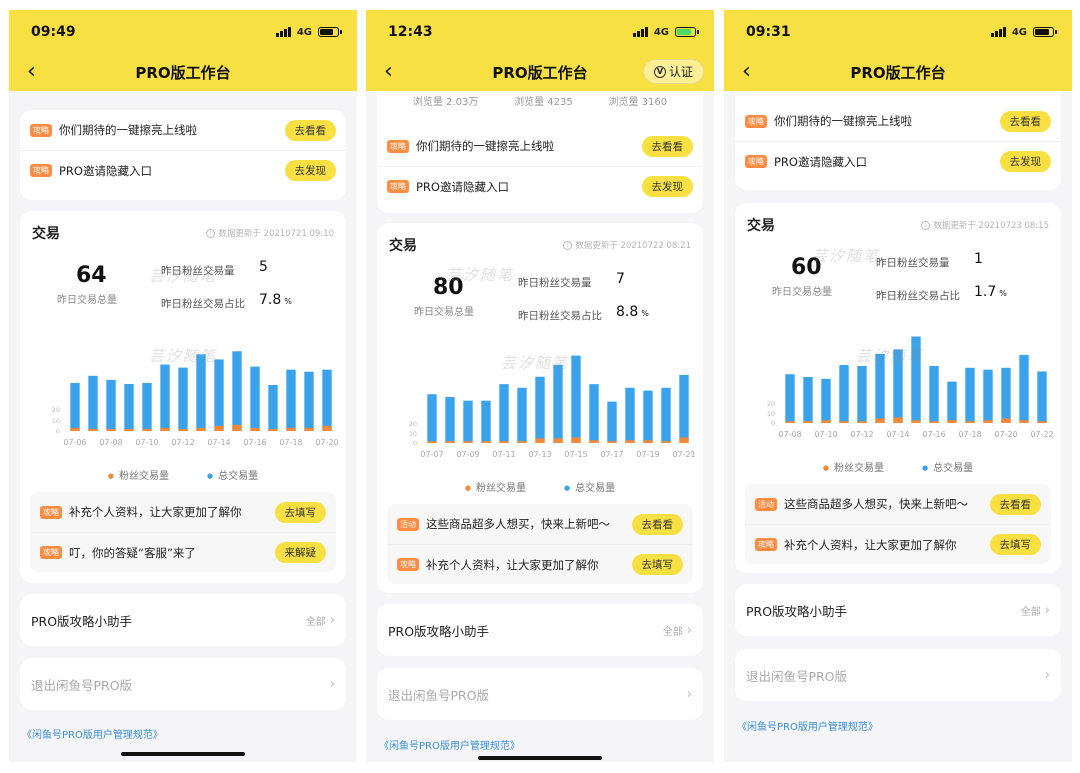  Describe the element at coordinates (897, 434) in the screenshot. I see `x-tick-label: 07-14` at that location.